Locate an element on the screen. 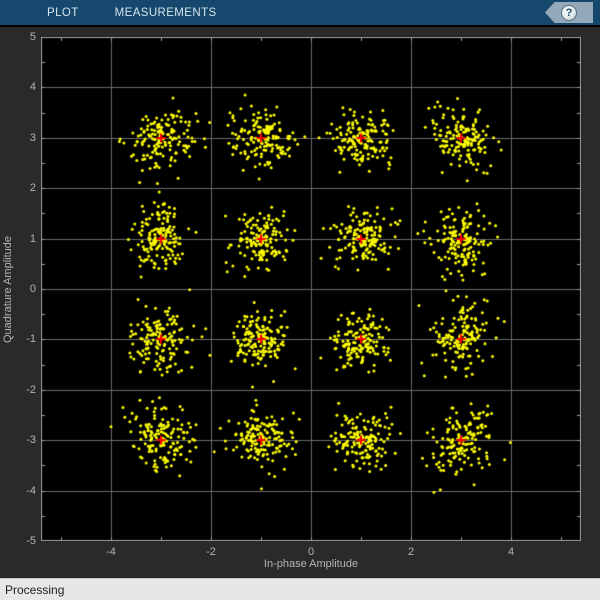 This screenshot has height=600, width=600. y-tick-label: -5 is located at coordinates (31, 541).